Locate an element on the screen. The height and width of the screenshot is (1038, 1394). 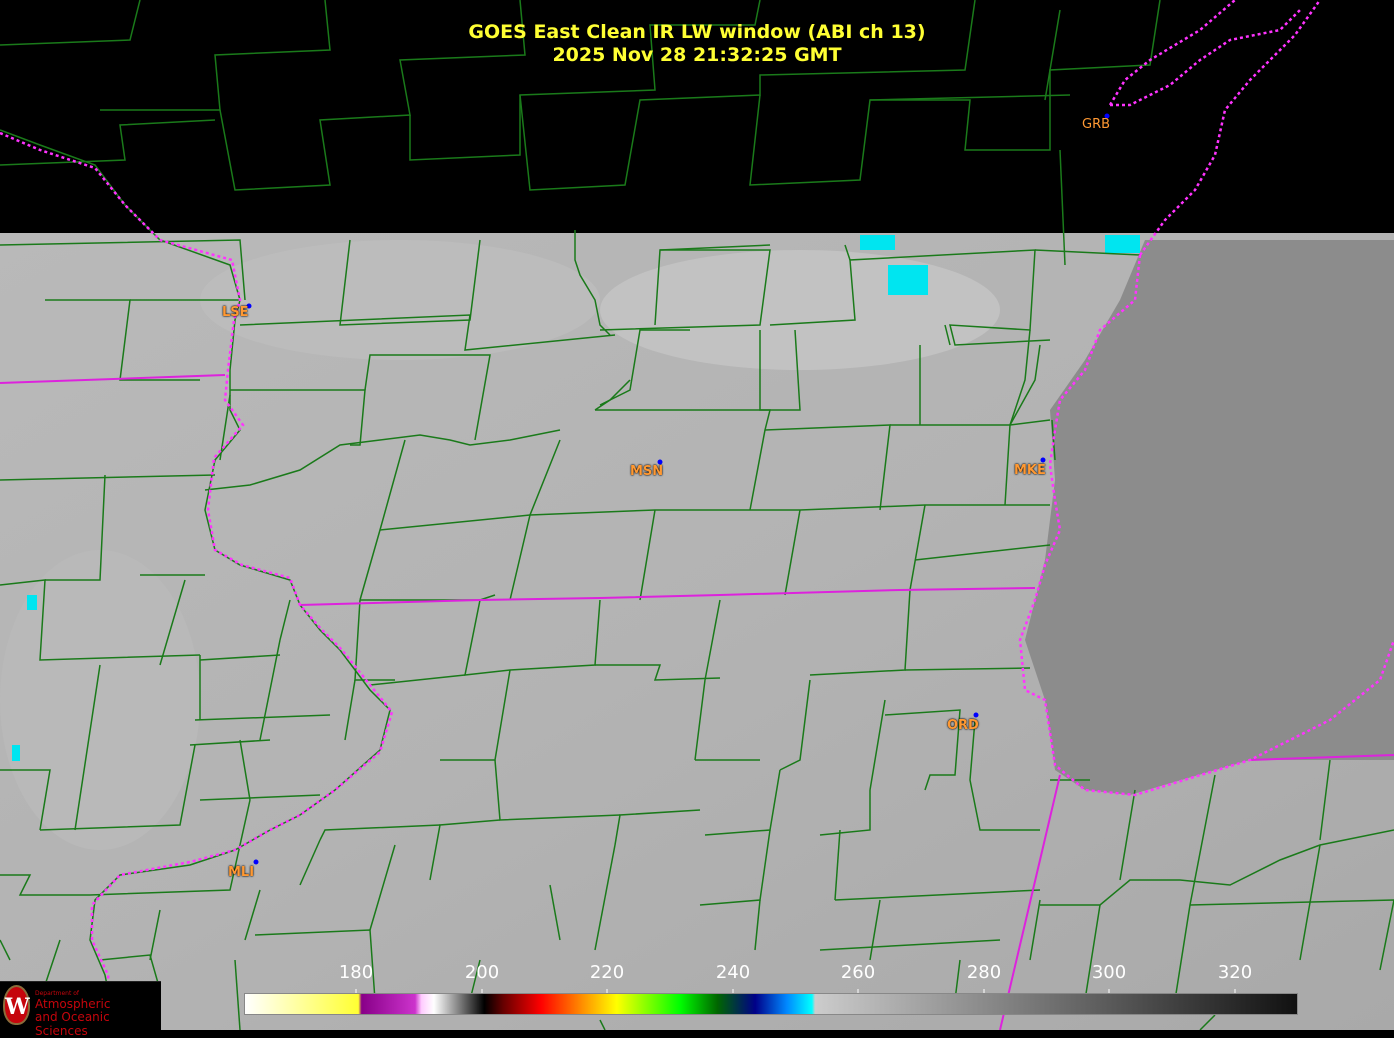
colorbar-tick: 200 is located at coordinates (482, 972).